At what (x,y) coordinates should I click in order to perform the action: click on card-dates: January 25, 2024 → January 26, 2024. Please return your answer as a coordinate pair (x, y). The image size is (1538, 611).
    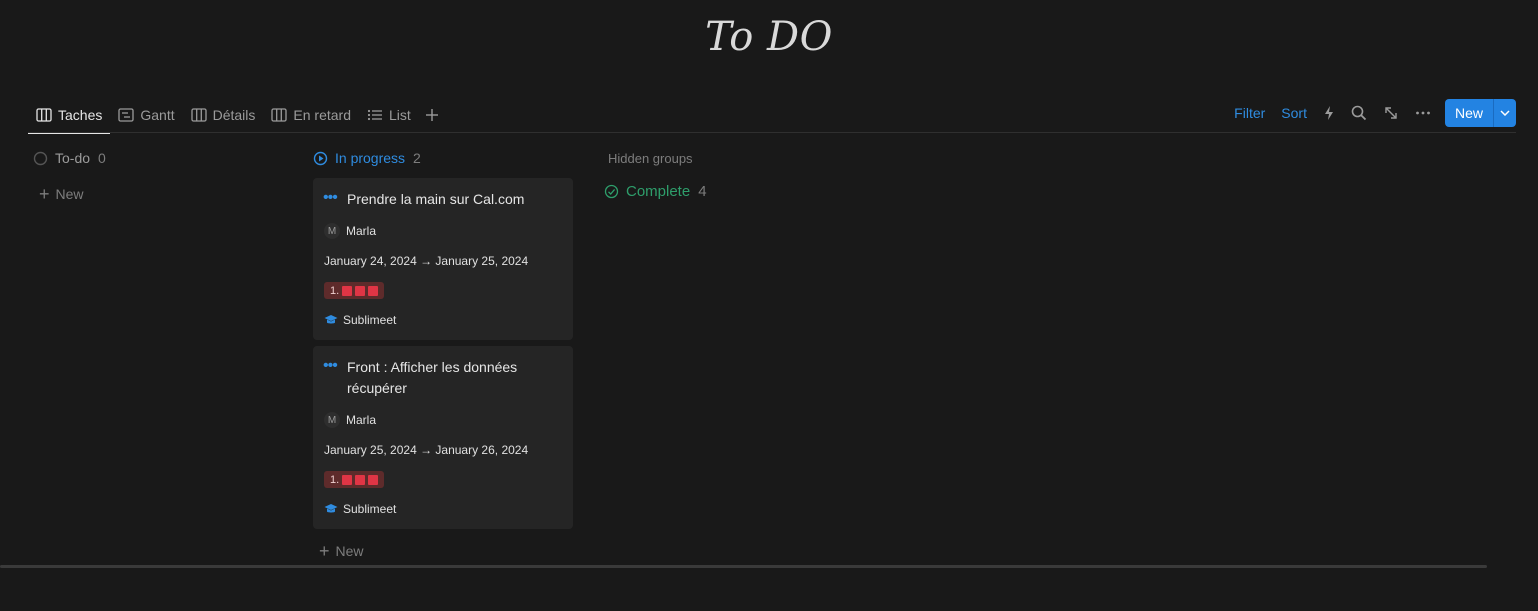
    Looking at the image, I should click on (426, 450).